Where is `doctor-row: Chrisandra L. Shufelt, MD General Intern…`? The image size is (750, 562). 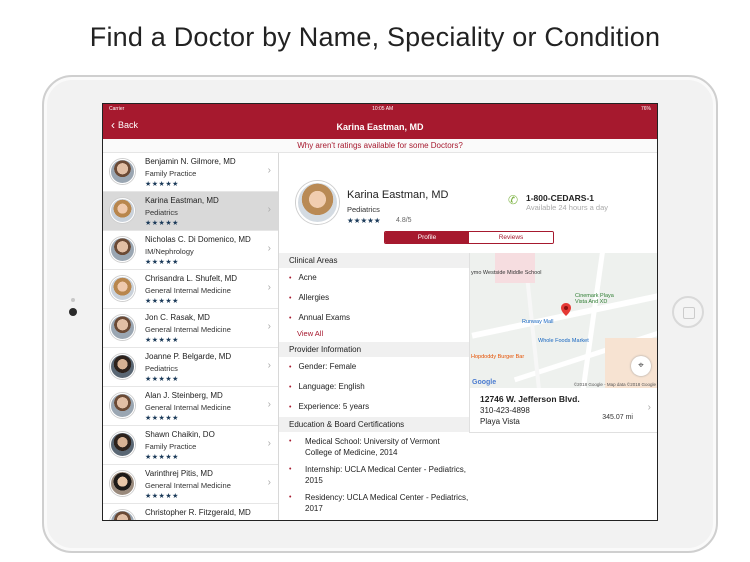 doctor-row: Chrisandra L. Shufelt, MD General Intern… is located at coordinates (190, 289).